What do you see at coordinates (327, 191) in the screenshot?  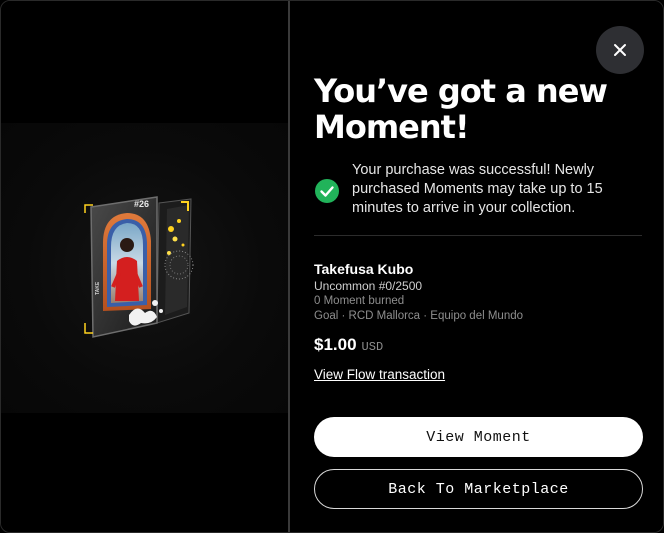 I see `check-circle-icon` at bounding box center [327, 191].